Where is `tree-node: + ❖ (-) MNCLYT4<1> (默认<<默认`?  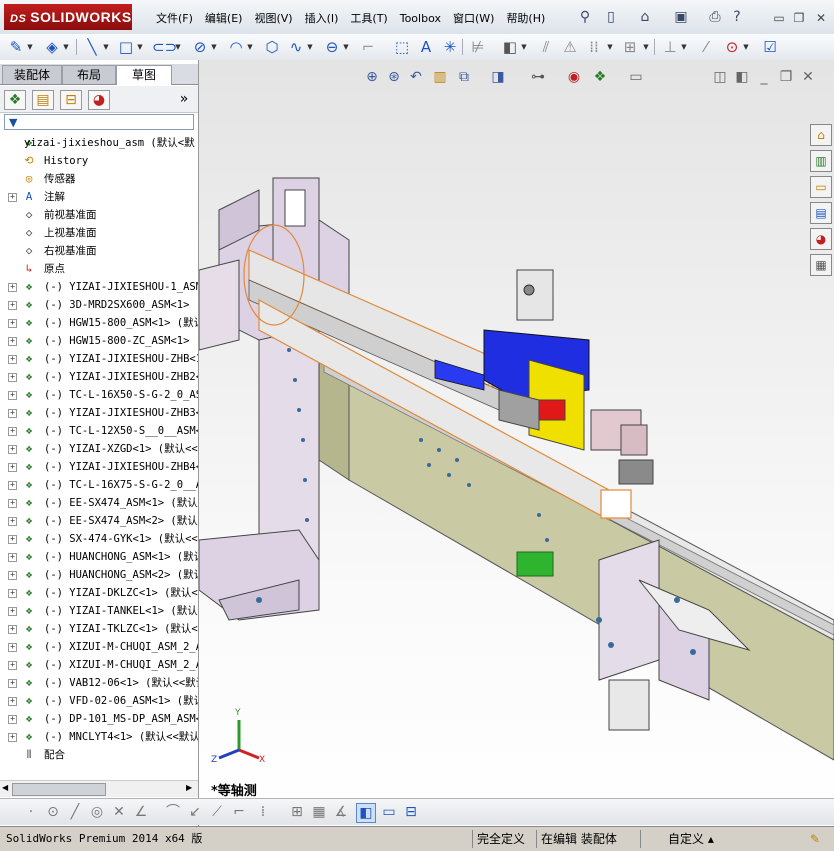 tree-node: + ❖ (-) MNCLYT4<1> (默认<<默认 is located at coordinates (99, 737).